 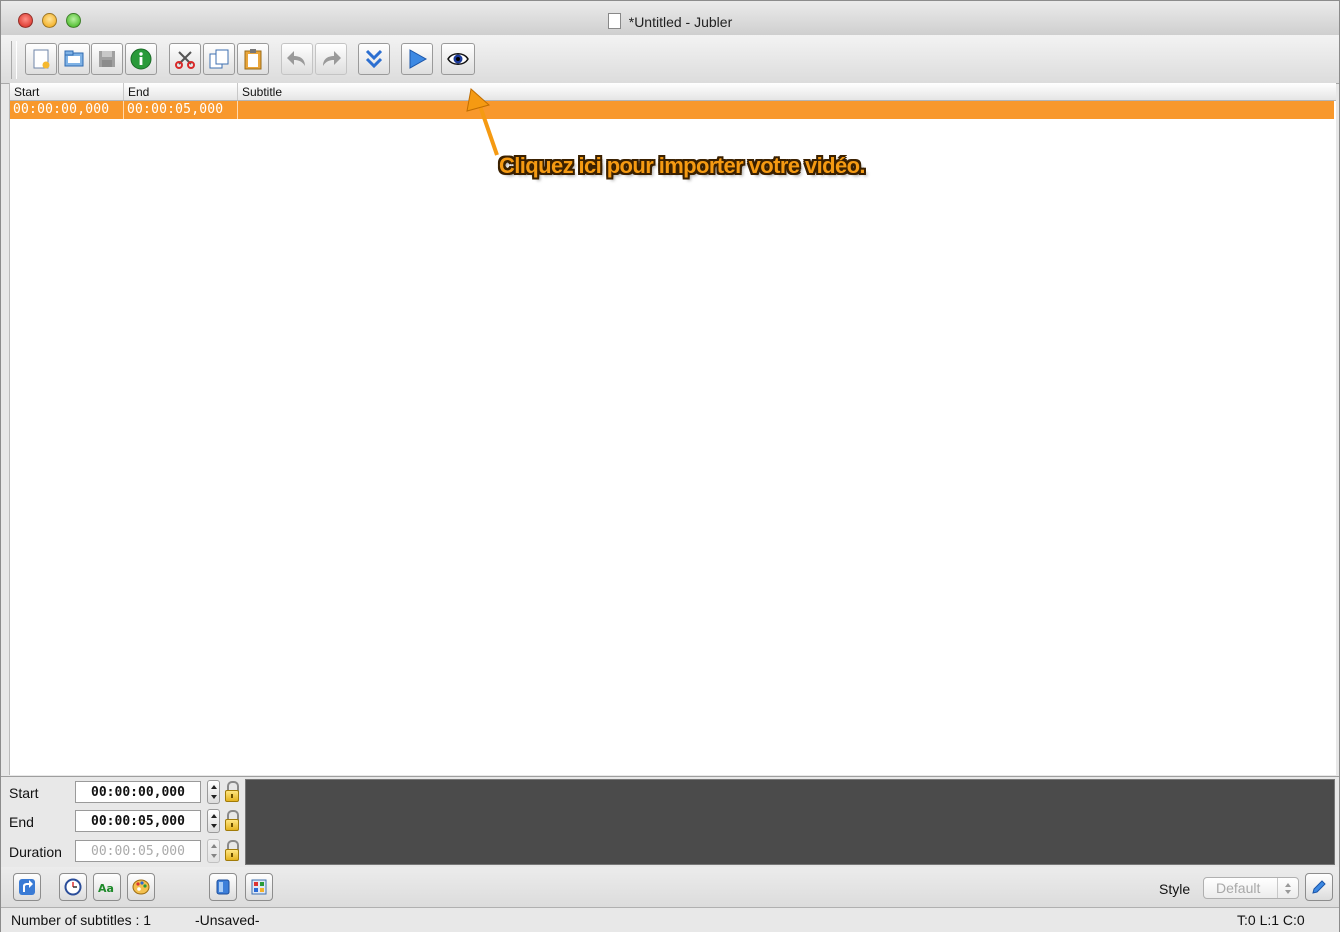 I want to click on undo-icon, so click(x=296, y=58).